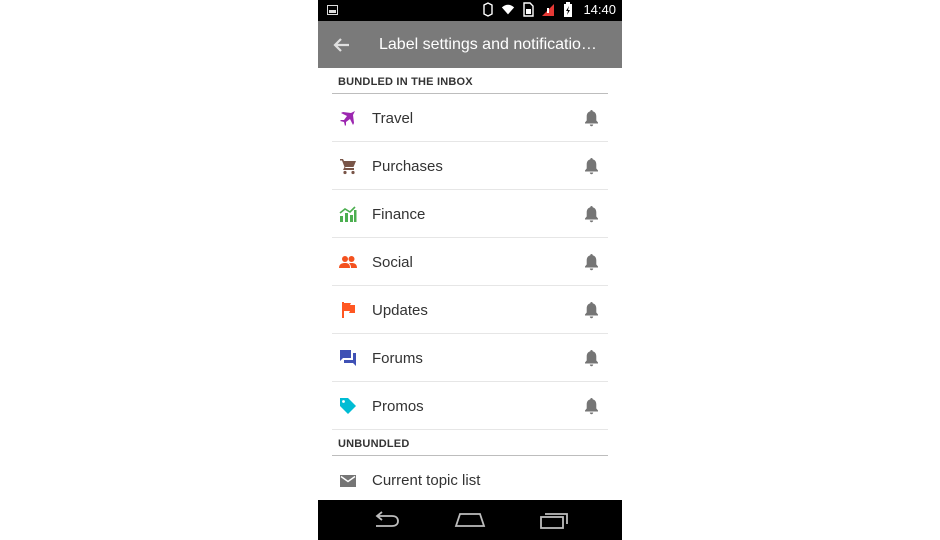 The image size is (940, 540). Describe the element at coordinates (470, 10) in the screenshot. I see `status-bar: 14:40` at that location.